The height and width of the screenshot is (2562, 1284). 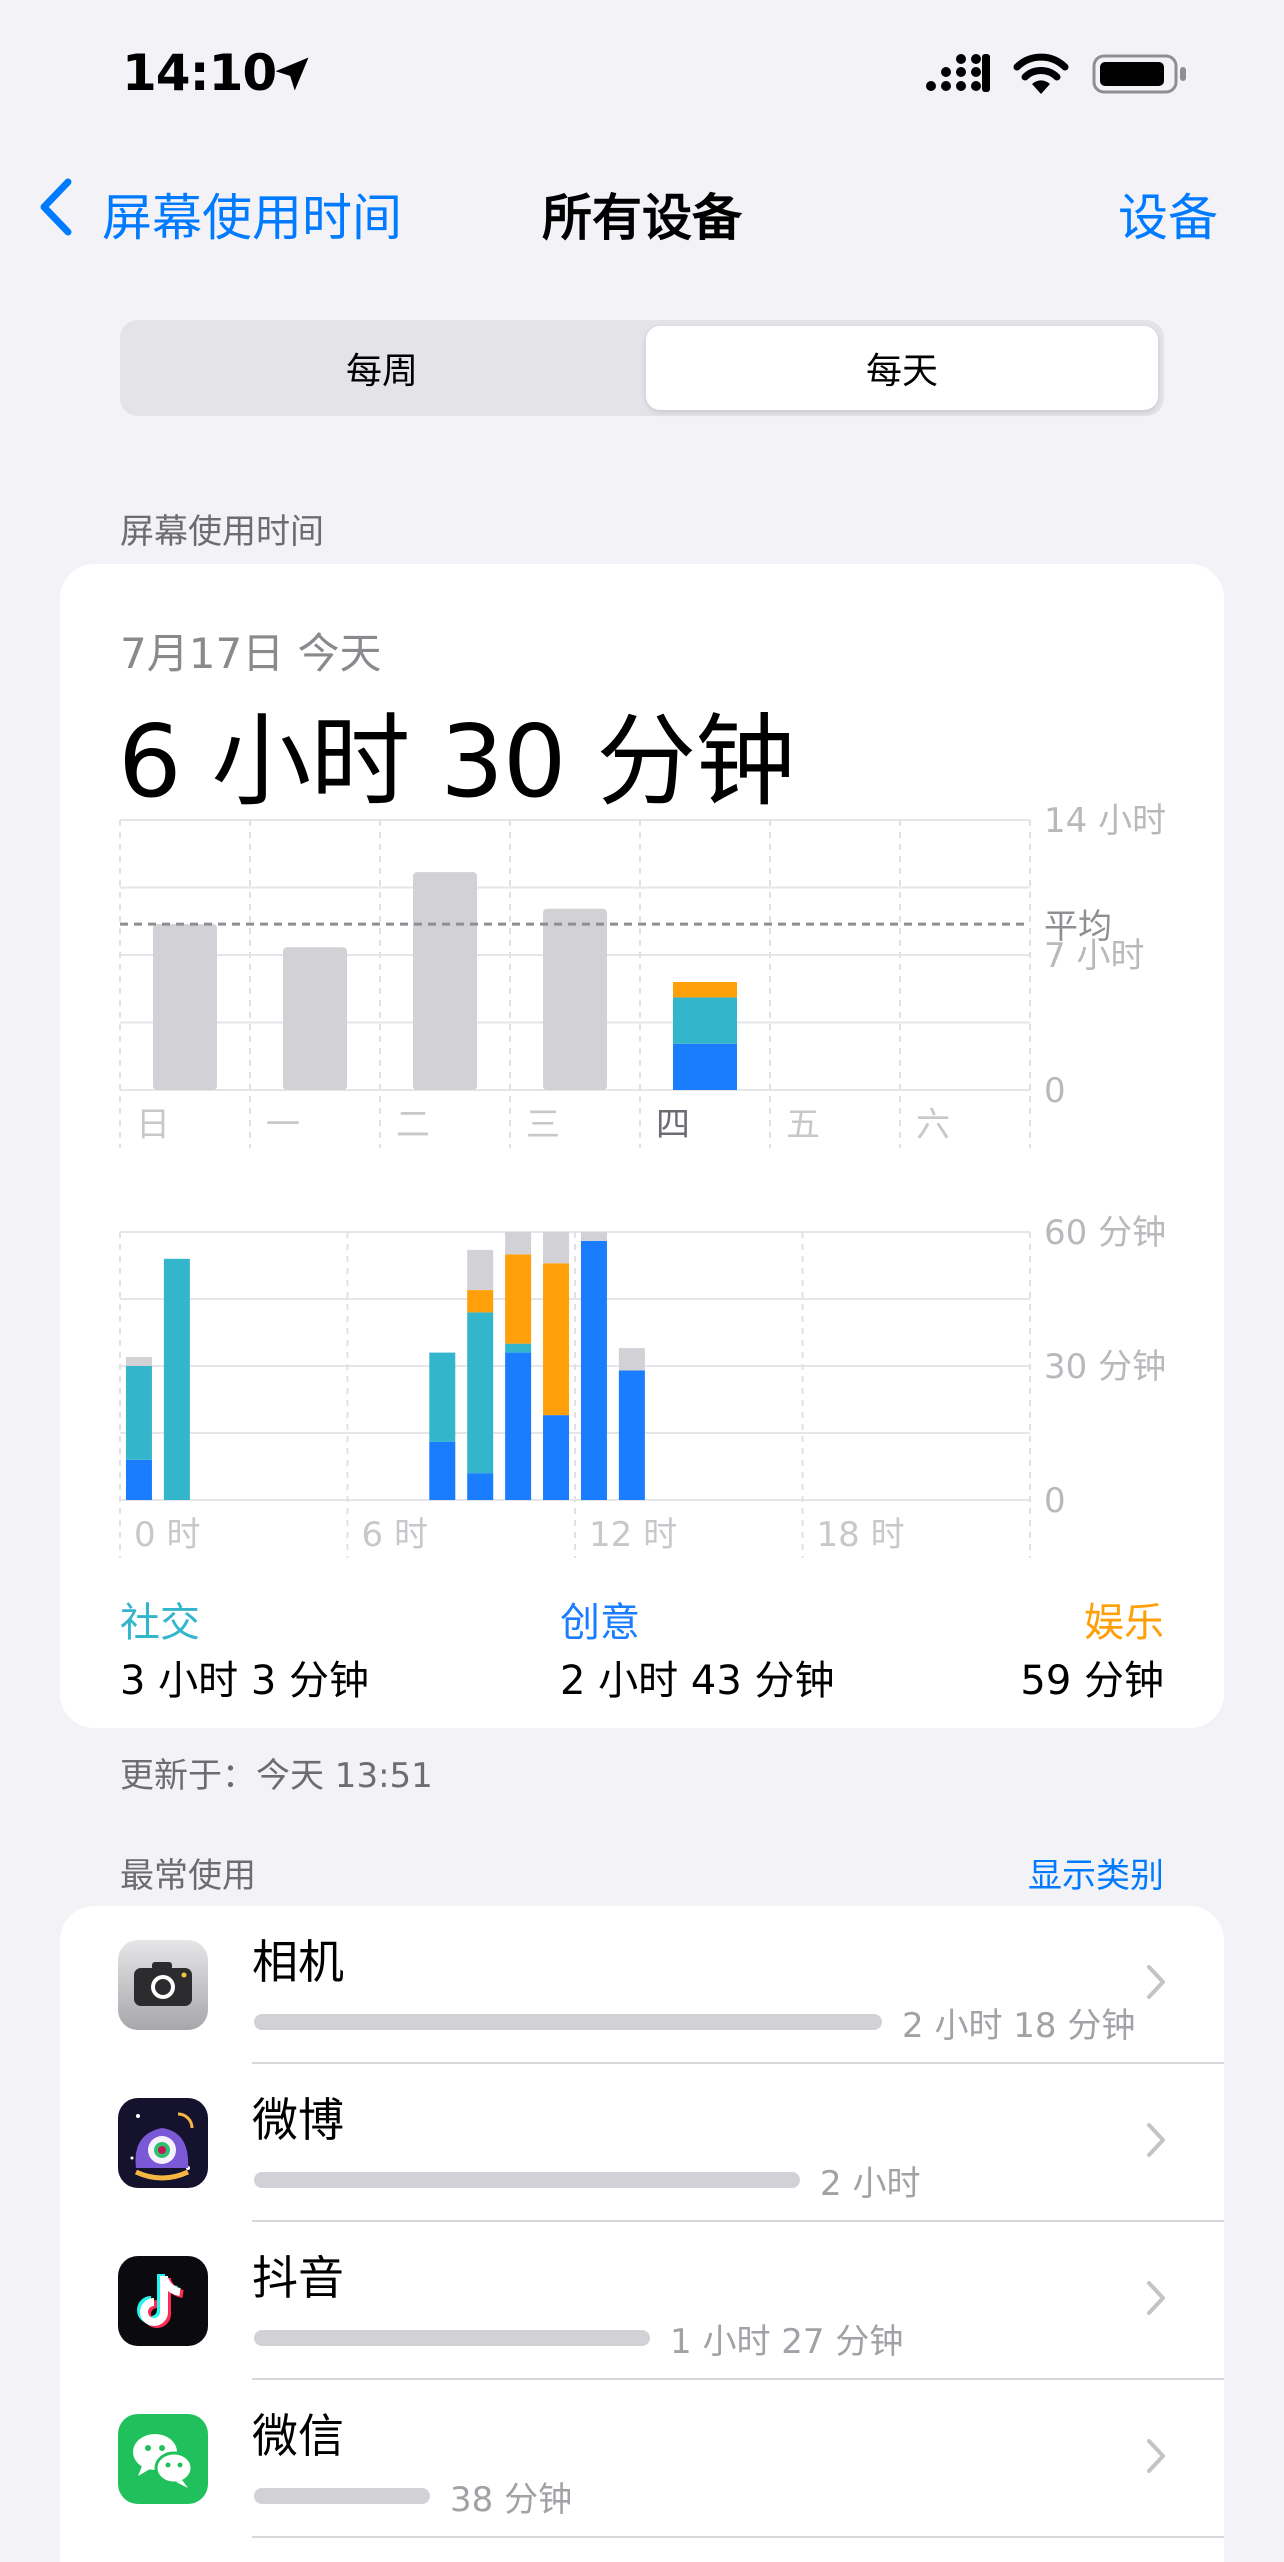 What do you see at coordinates (283, 1125) in the screenshot?
I see `x-tick-label: 一` at bounding box center [283, 1125].